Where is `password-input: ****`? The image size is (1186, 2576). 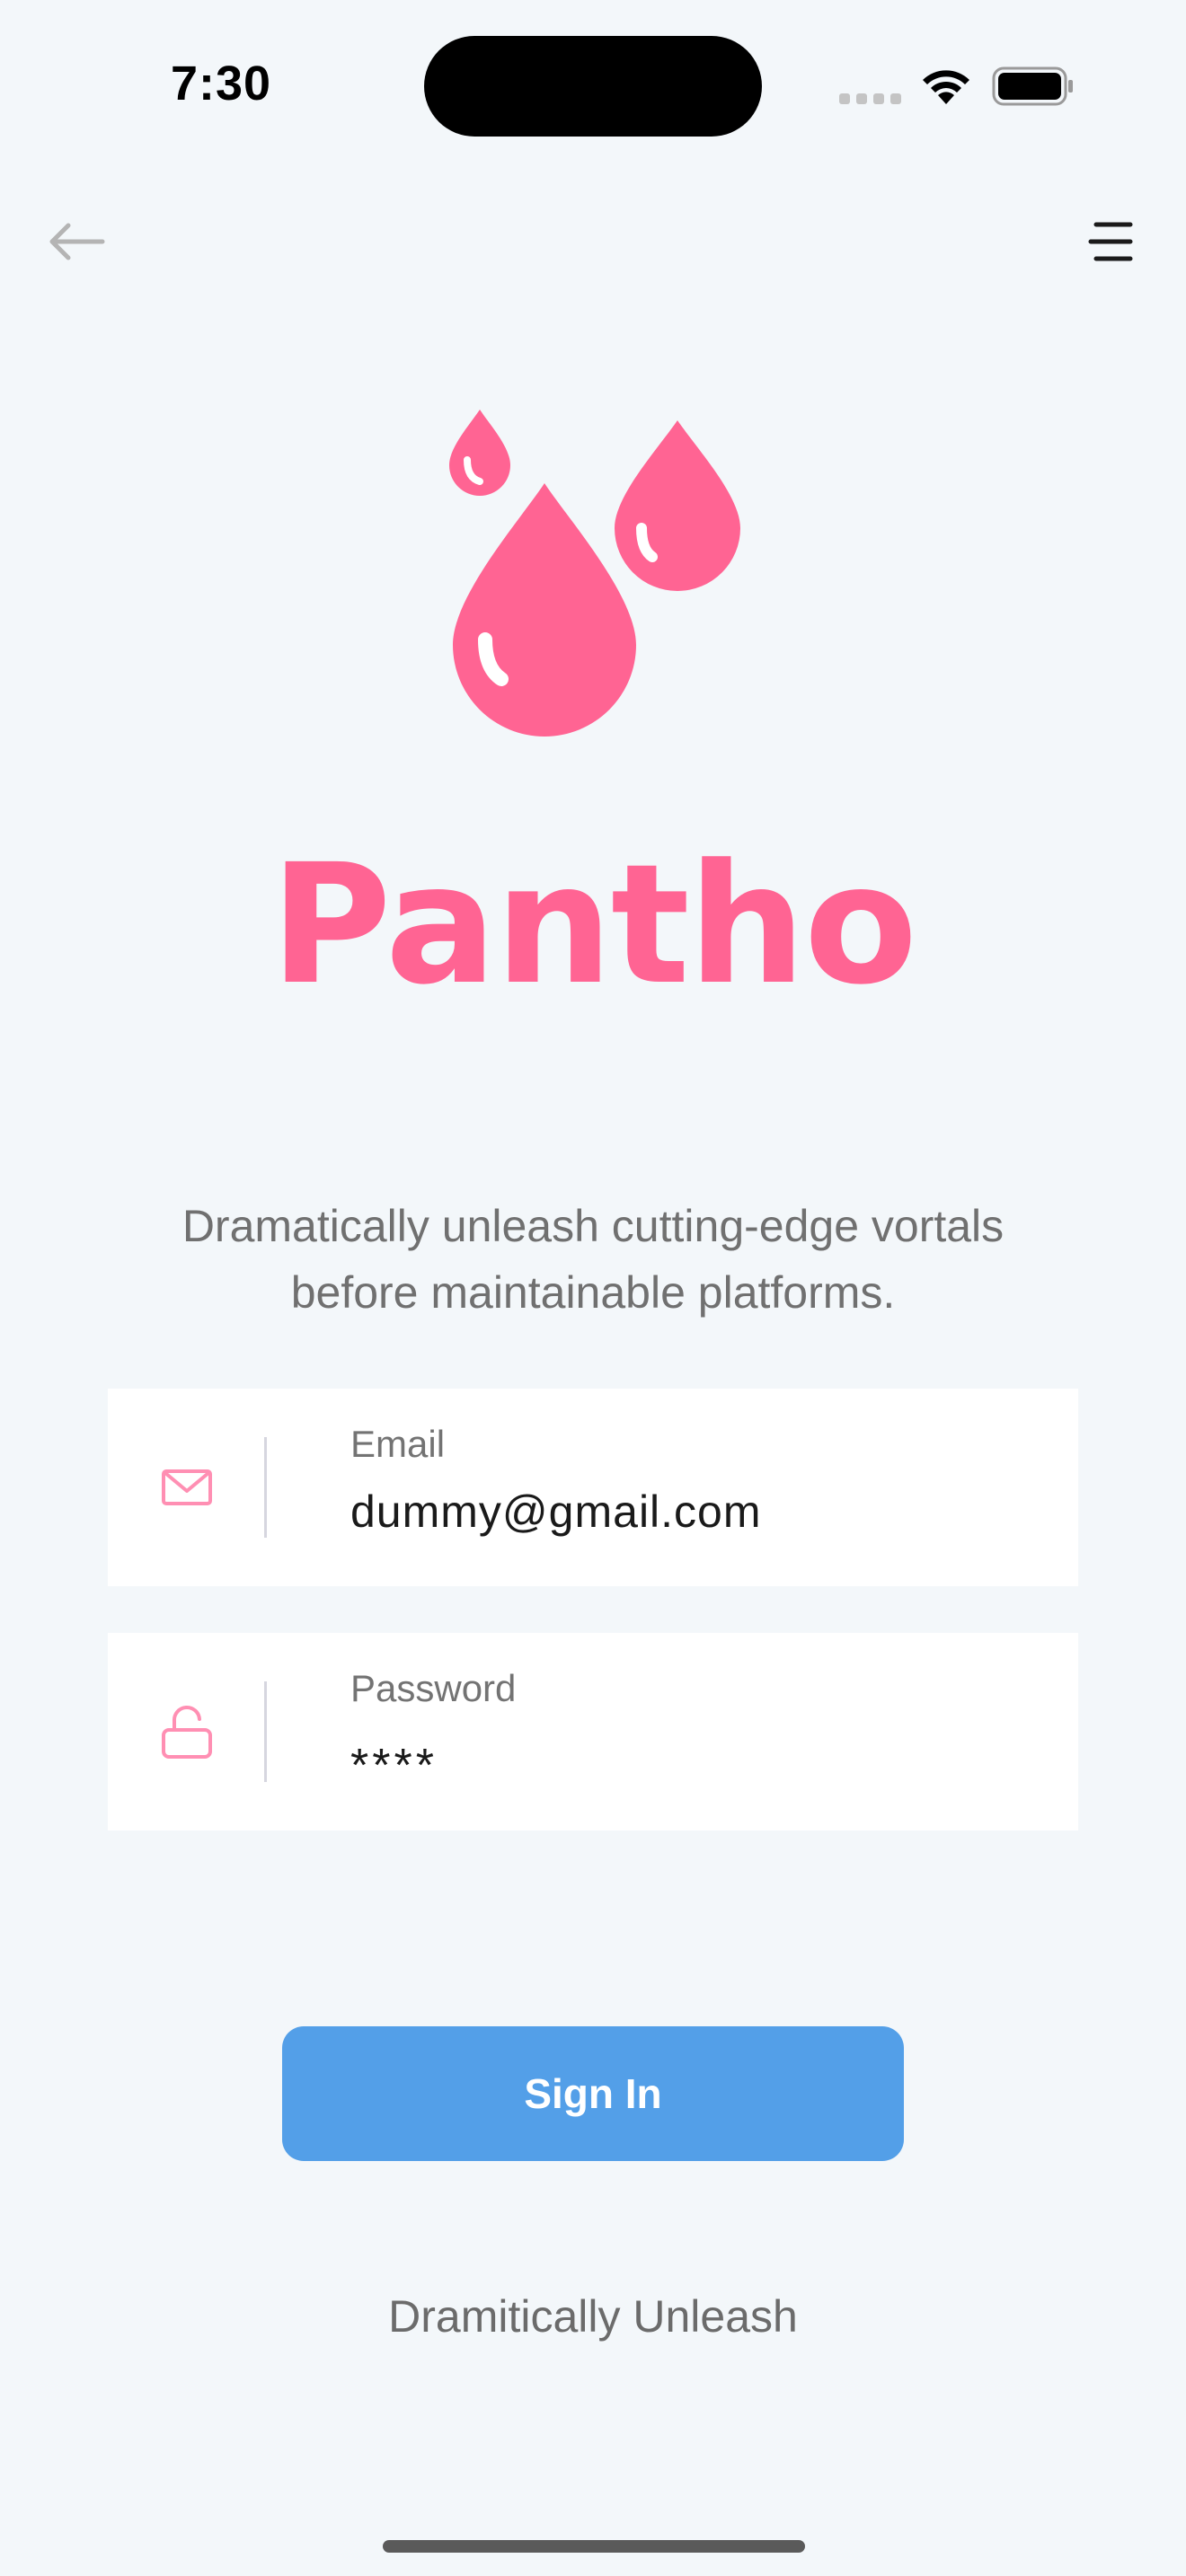 password-input: **** is located at coordinates (394, 1766).